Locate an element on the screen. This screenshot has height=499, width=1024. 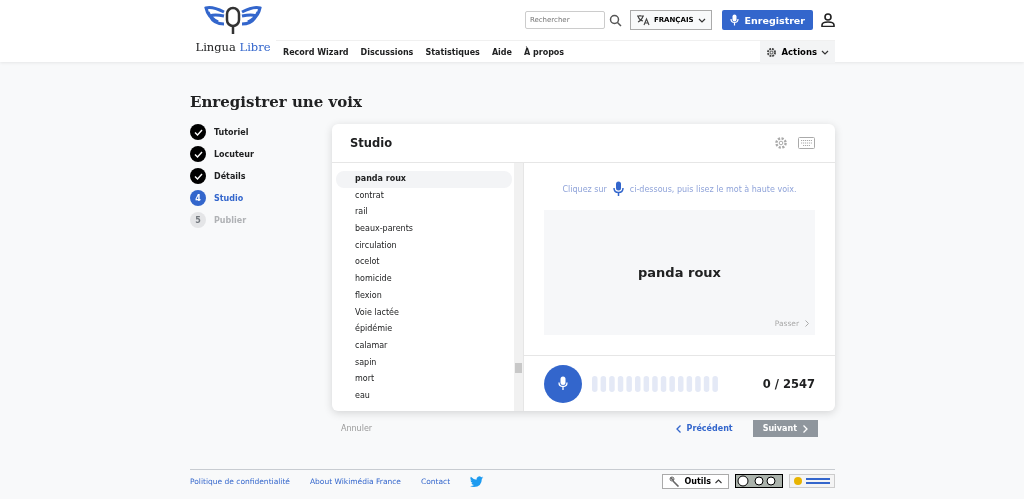
wrench-icon is located at coordinates (675, 481).